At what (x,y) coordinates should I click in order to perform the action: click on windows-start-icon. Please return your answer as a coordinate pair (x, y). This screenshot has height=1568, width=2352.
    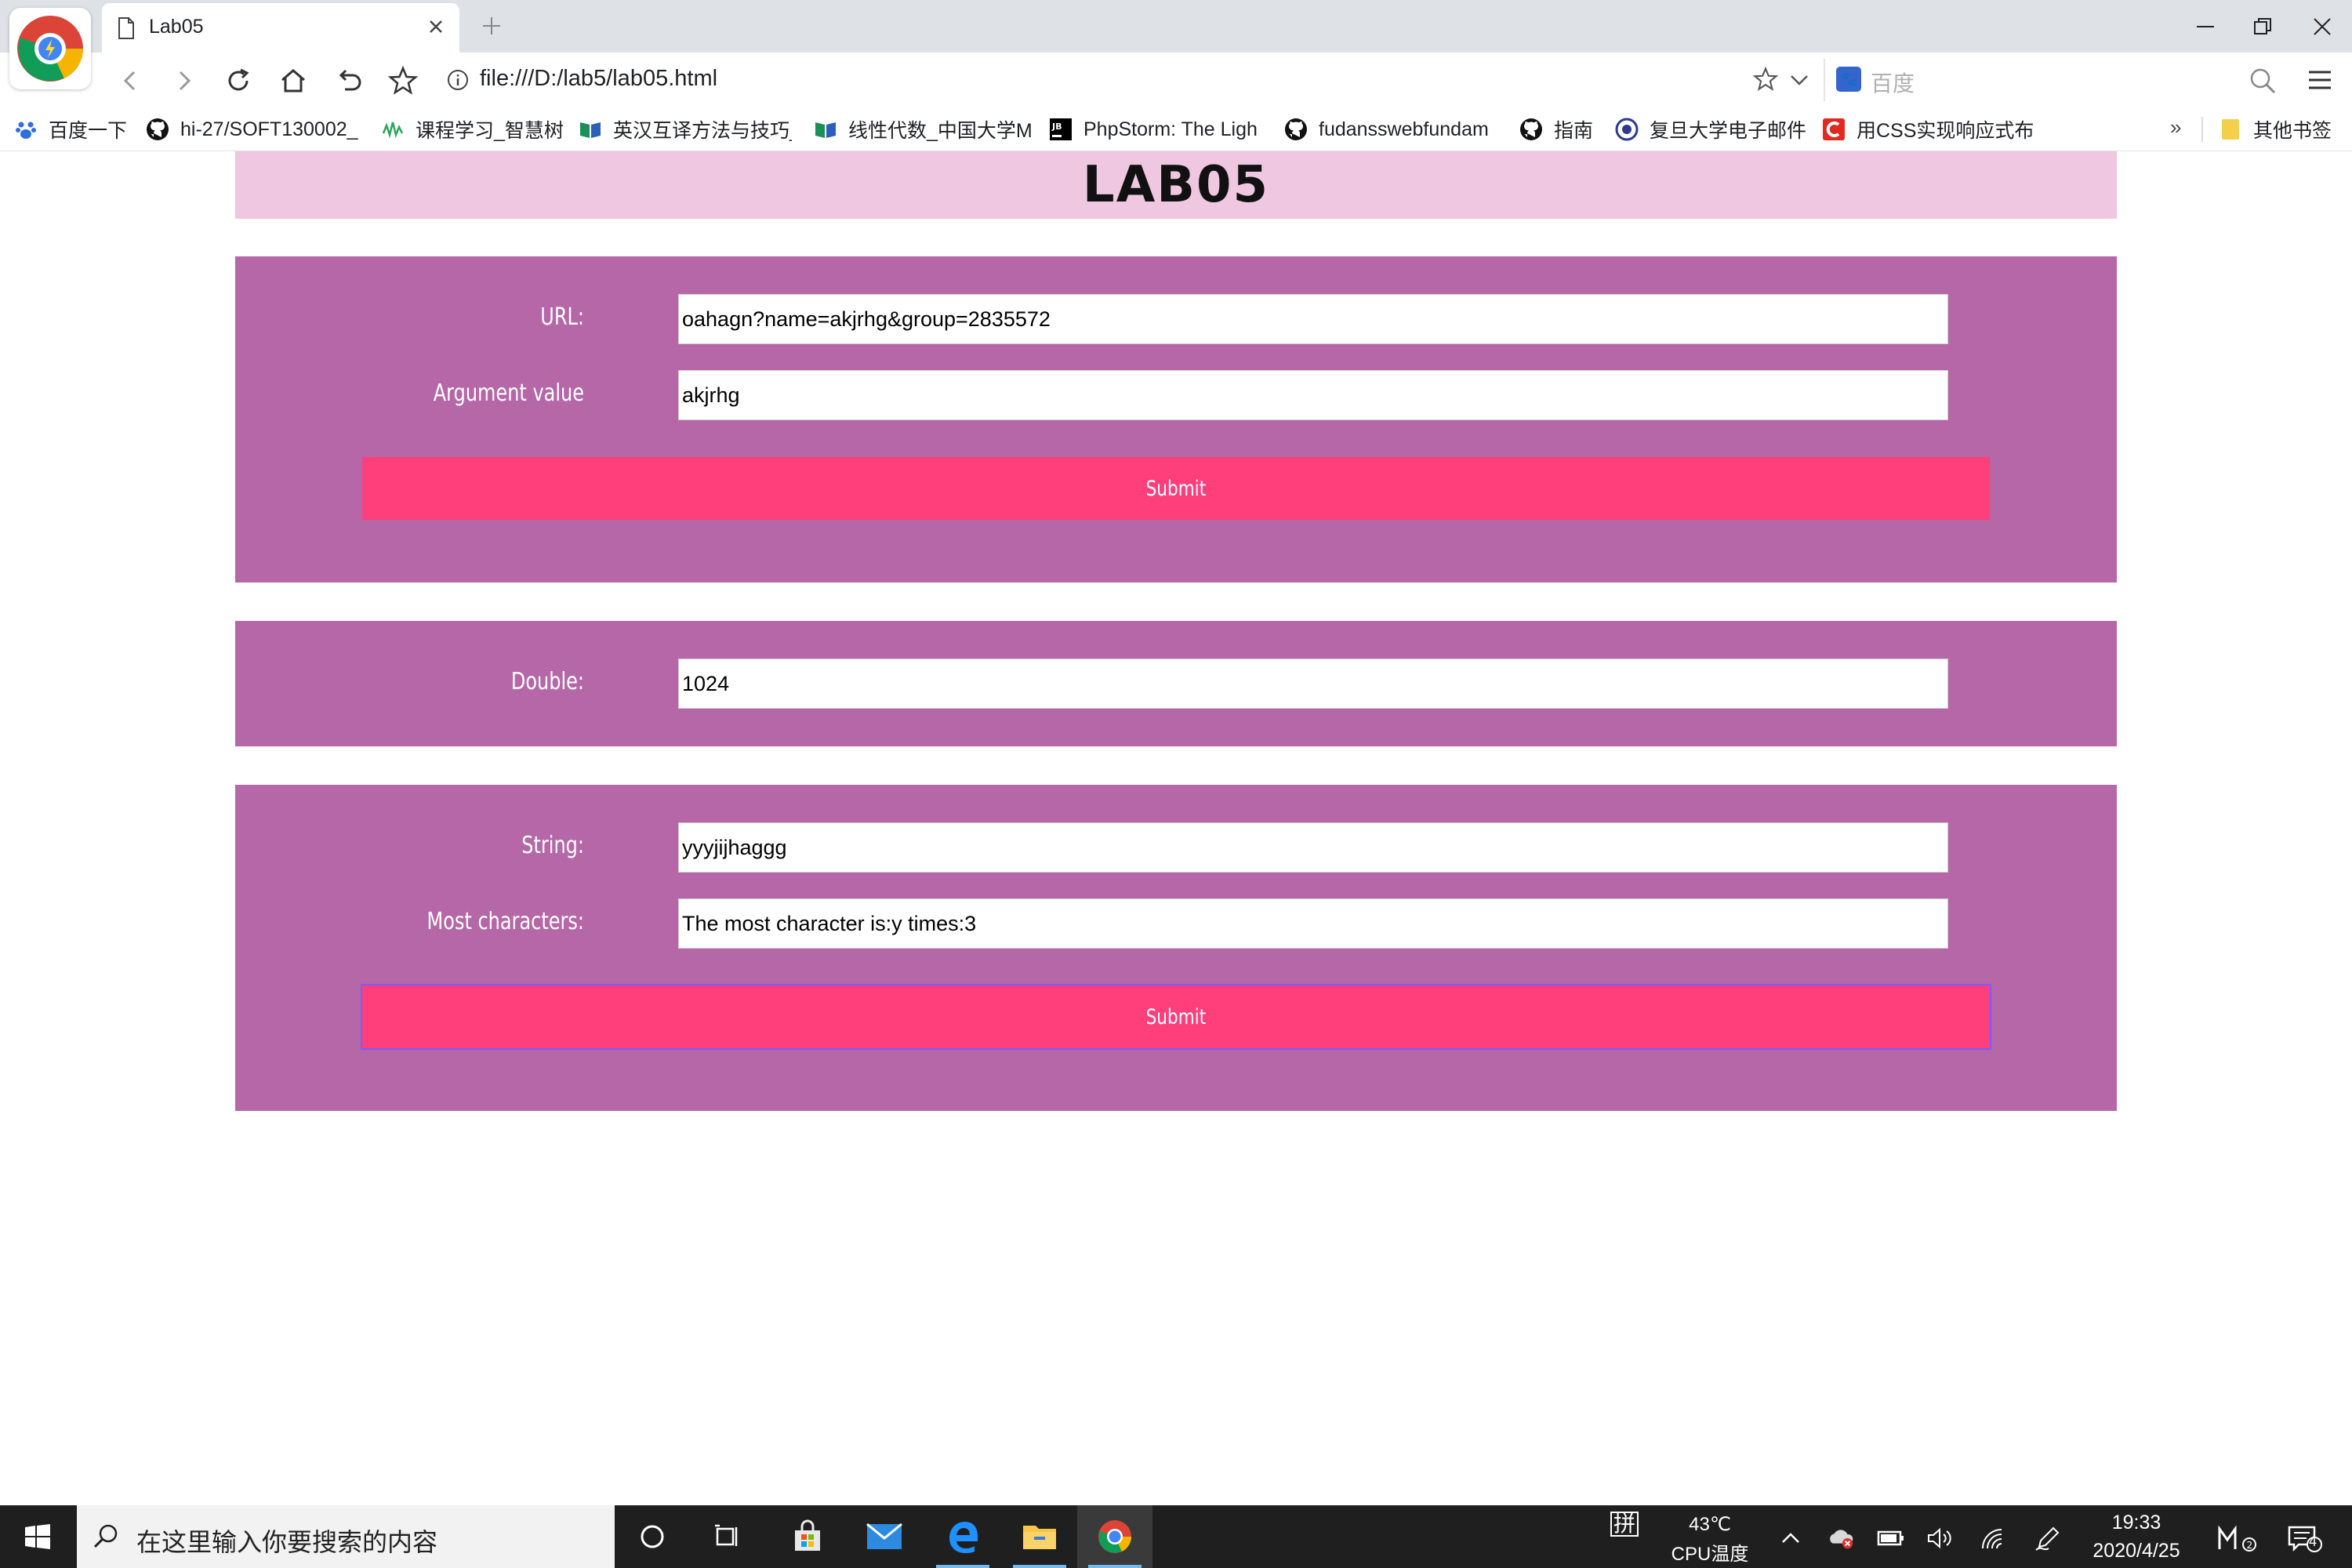
    Looking at the image, I should click on (37, 1536).